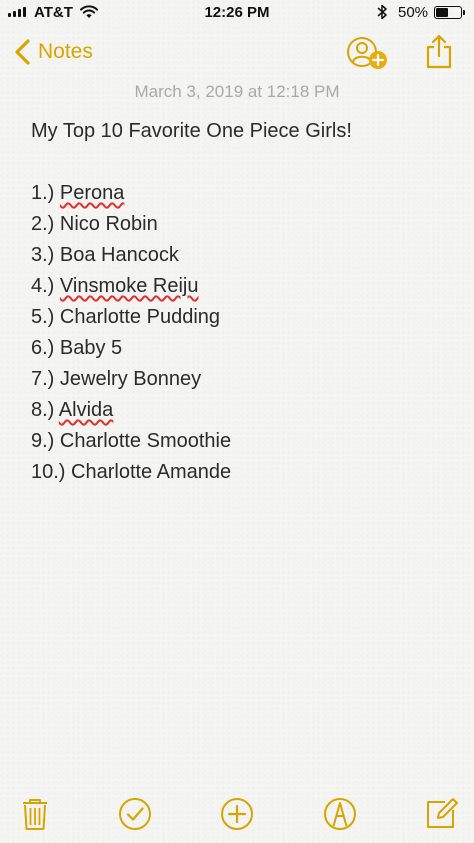 This screenshot has height=843, width=474. I want to click on list-item: 6.) Baby 5, so click(241, 348).